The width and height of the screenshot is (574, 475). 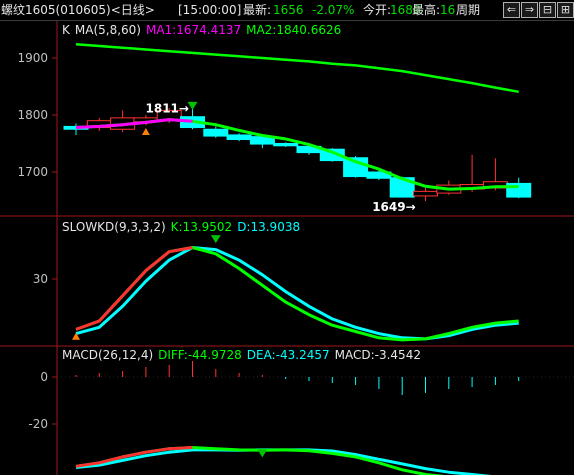 What do you see at coordinates (201, 227) in the screenshot?
I see `k-value: K:13.9502` at bounding box center [201, 227].